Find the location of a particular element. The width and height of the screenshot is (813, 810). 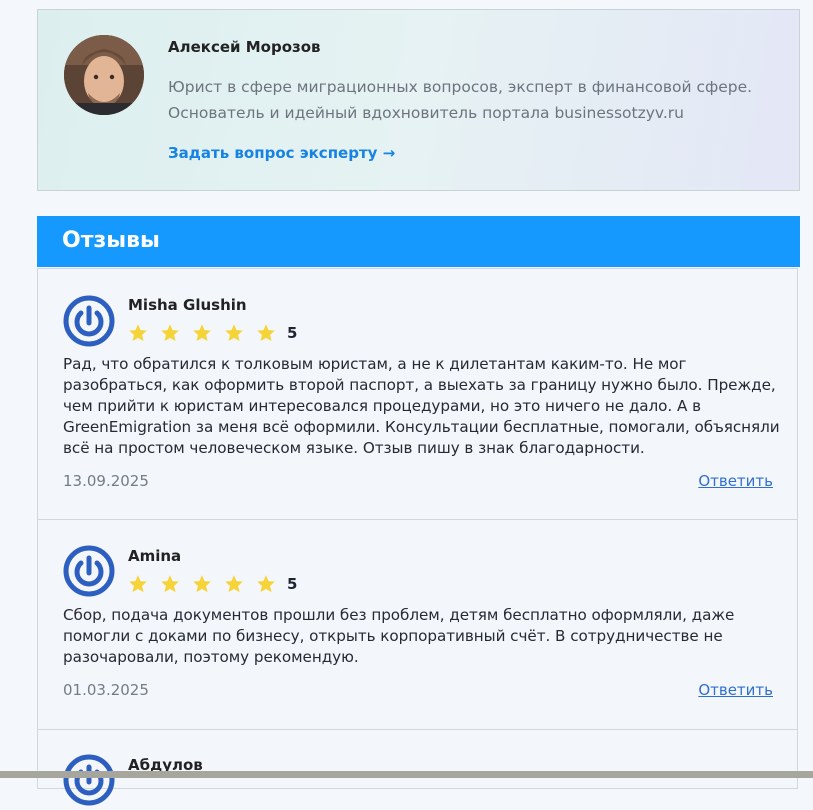

author-name: Алексей Морозов is located at coordinates (244, 47).